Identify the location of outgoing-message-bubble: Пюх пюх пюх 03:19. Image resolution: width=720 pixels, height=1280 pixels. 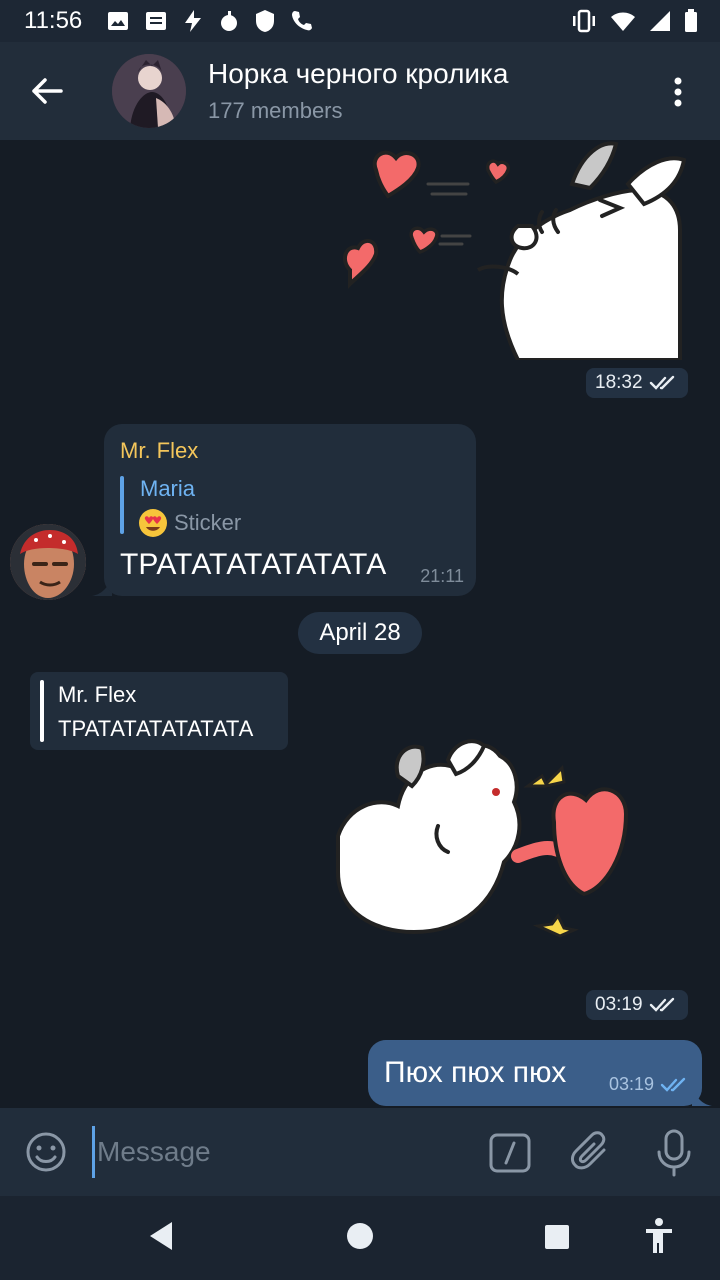
(535, 1073).